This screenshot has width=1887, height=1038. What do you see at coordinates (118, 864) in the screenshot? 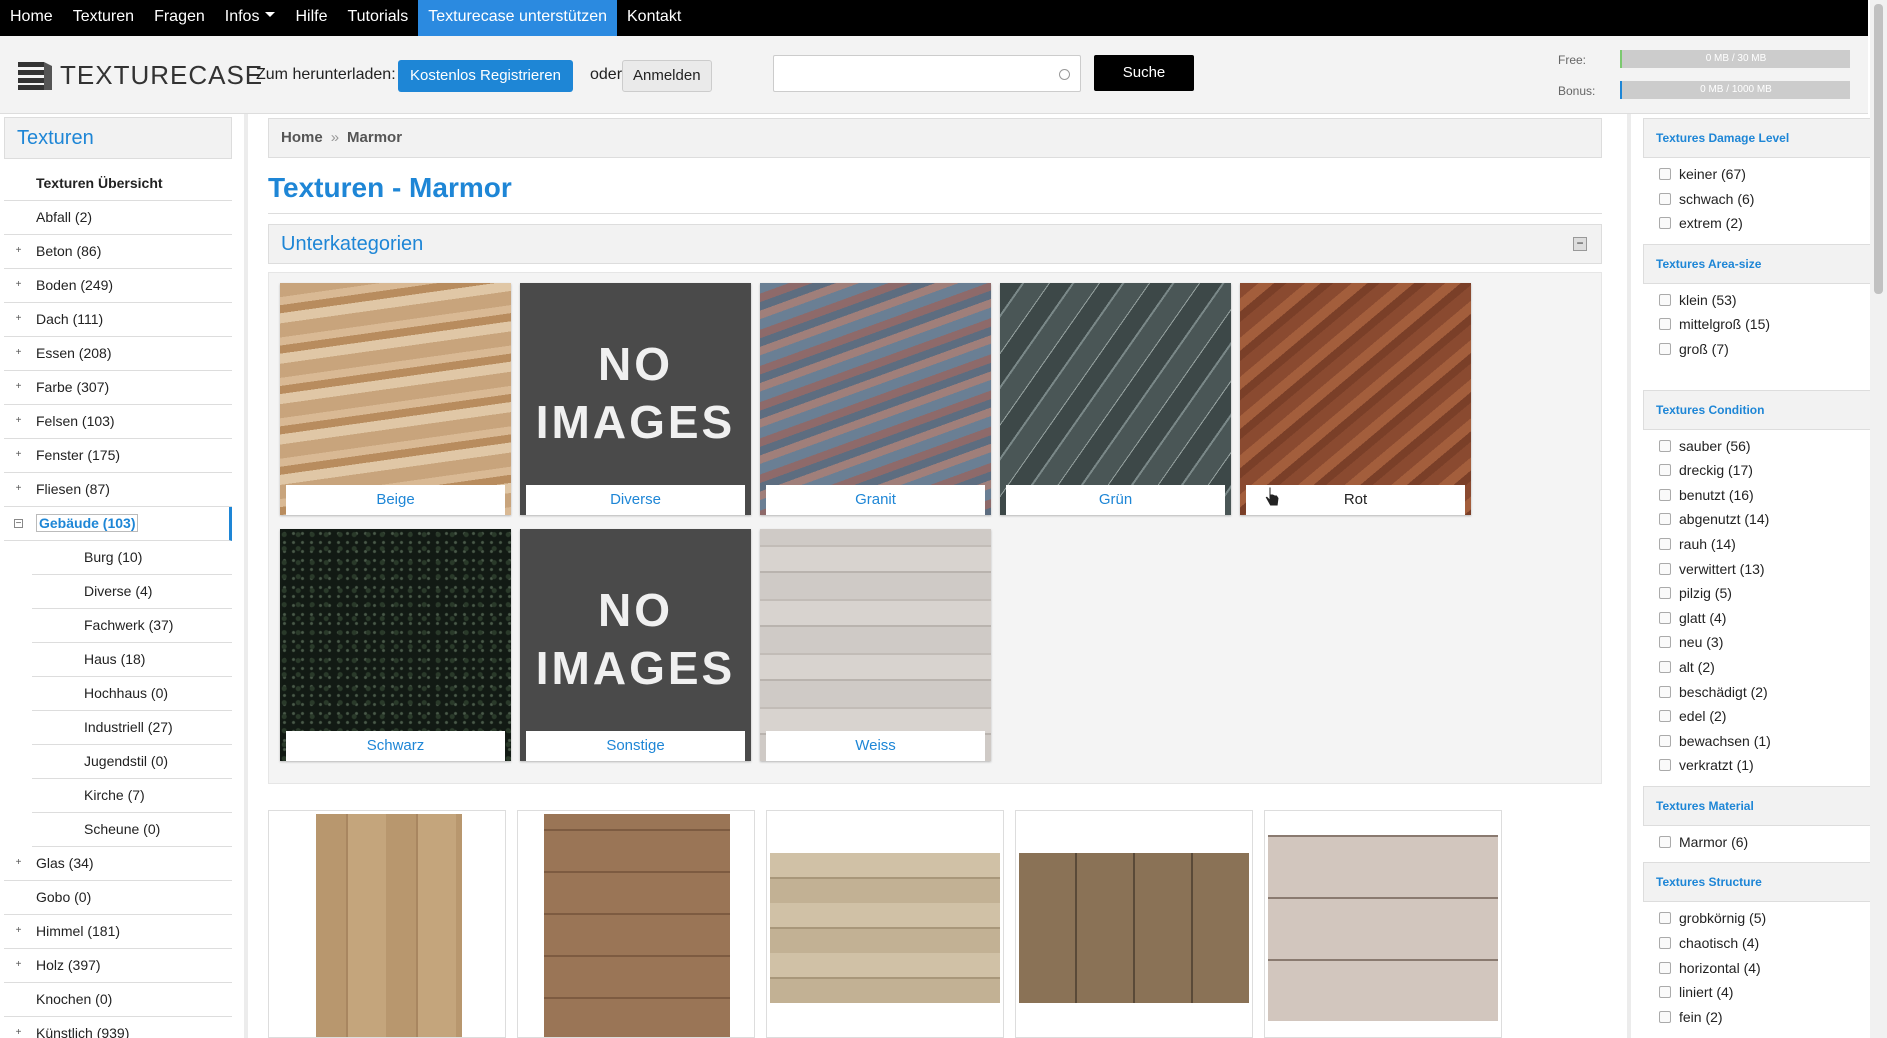
I see `sidebar-item: + Glas (34)` at bounding box center [118, 864].